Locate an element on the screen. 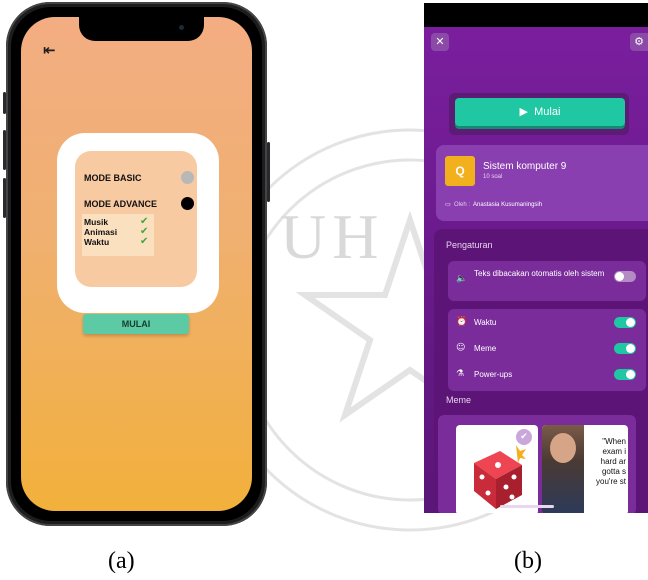  option-waktu: Waktu ✔ is located at coordinates (116, 242).